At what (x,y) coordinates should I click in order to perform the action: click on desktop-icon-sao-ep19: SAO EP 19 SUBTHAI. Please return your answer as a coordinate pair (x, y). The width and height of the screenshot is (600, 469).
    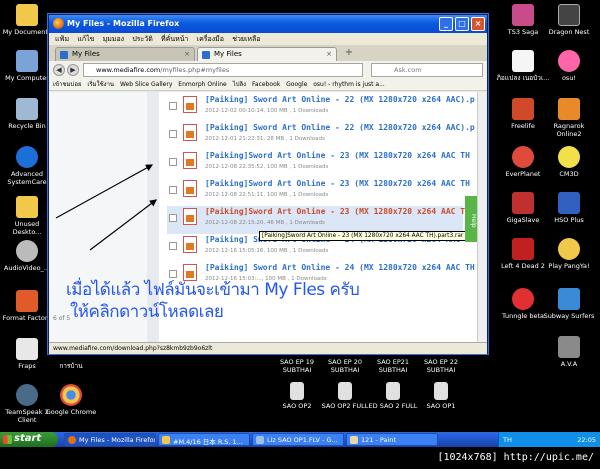
    Looking at the image, I should click on (297, 366).